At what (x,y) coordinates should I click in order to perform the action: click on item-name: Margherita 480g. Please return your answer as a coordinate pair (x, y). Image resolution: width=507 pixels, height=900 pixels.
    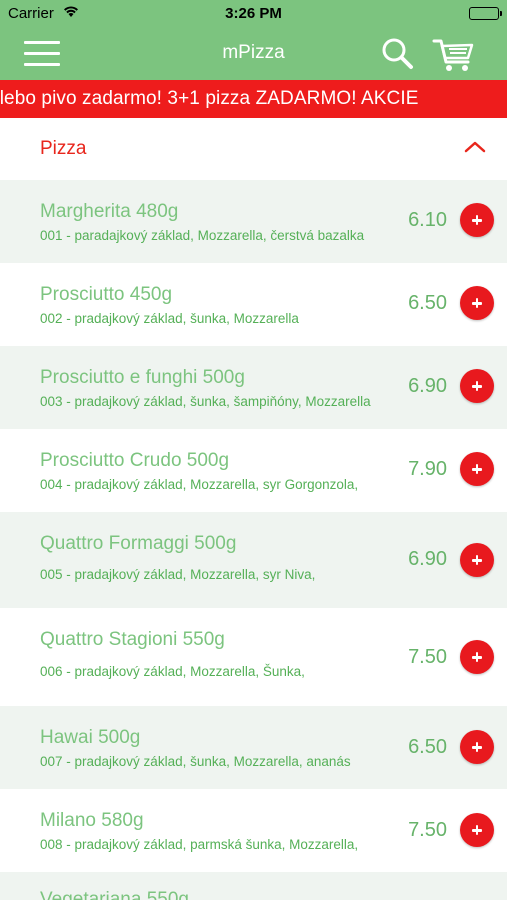
    Looking at the image, I should click on (109, 211).